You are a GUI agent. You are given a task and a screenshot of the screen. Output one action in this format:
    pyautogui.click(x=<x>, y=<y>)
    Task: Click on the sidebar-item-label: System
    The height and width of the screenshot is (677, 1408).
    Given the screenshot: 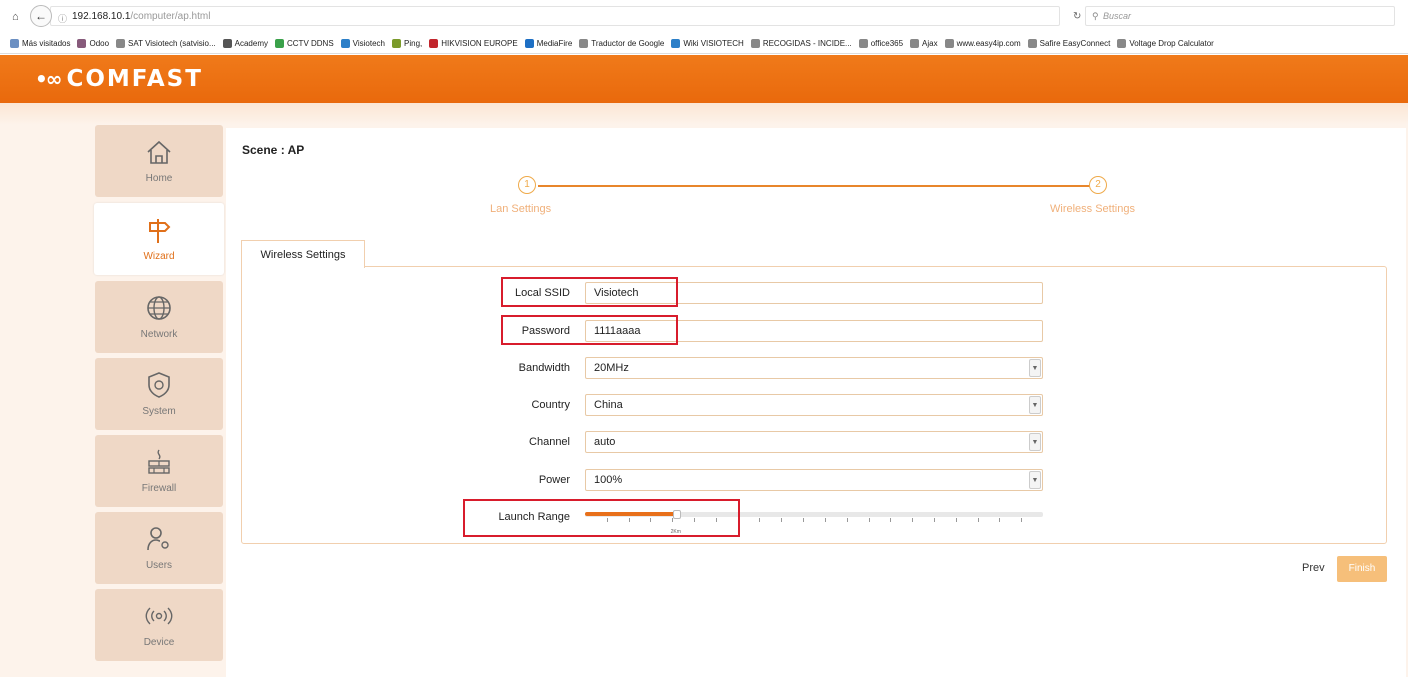 What is the action you would take?
    pyautogui.click(x=159, y=411)
    